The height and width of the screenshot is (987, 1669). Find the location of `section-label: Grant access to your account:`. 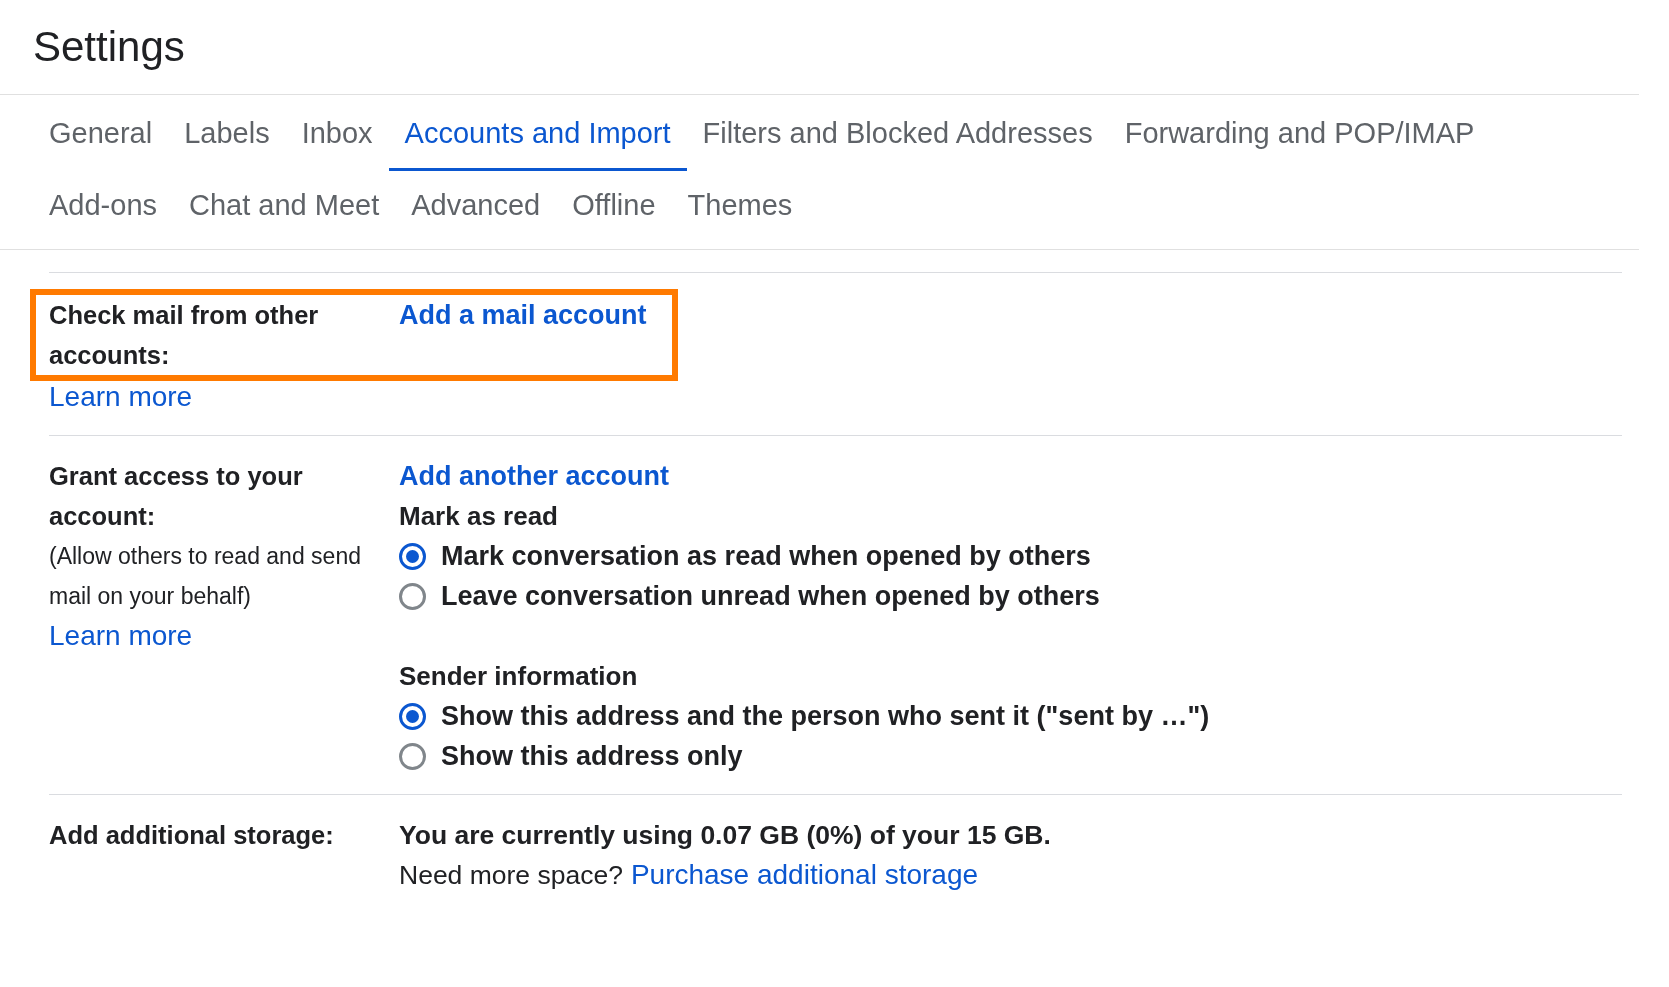

section-label: Grant access to your account: is located at coordinates (176, 497).